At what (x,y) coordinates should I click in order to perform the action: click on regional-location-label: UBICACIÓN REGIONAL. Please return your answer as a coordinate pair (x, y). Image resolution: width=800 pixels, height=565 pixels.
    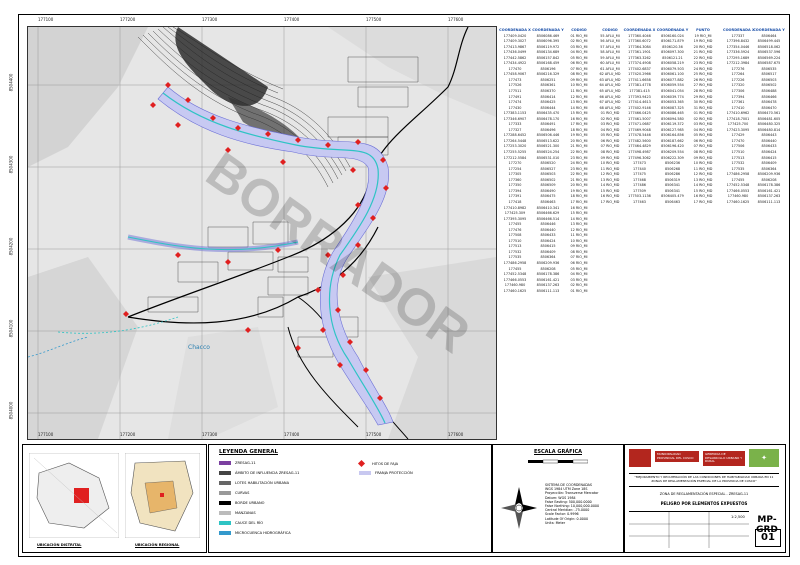
    Looking at the image, I should click on (157, 545).